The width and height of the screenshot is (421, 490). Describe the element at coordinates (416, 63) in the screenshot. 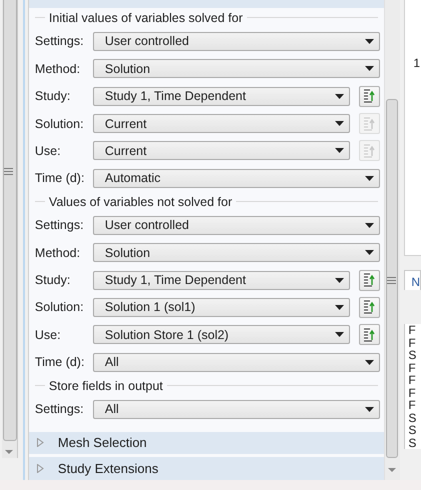

I see `panel-text: 1` at that location.